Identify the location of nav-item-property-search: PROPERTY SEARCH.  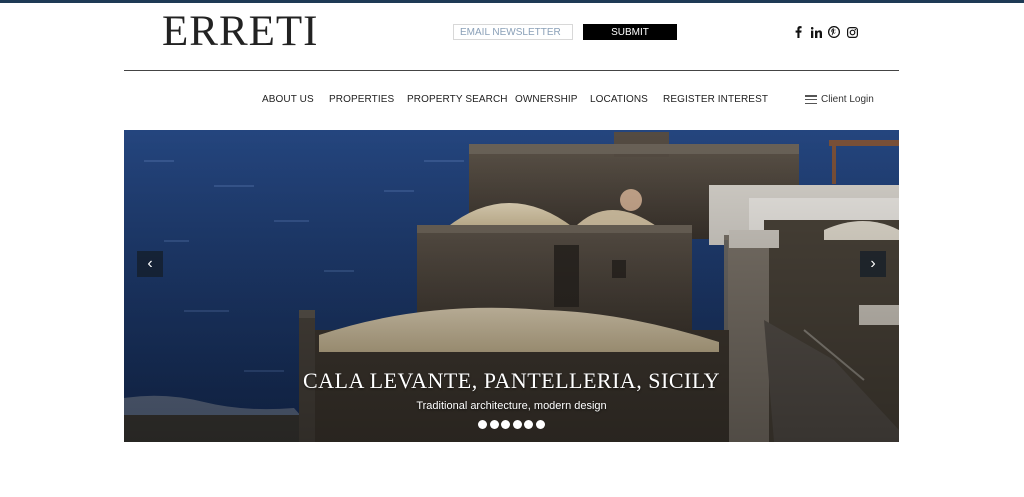
(457, 99).